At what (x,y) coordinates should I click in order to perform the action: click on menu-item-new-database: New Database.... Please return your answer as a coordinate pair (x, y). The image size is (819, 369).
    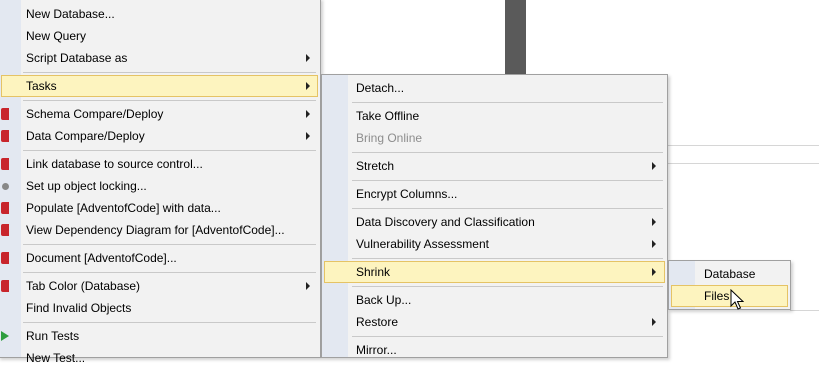
    Looking at the image, I should click on (159, 14).